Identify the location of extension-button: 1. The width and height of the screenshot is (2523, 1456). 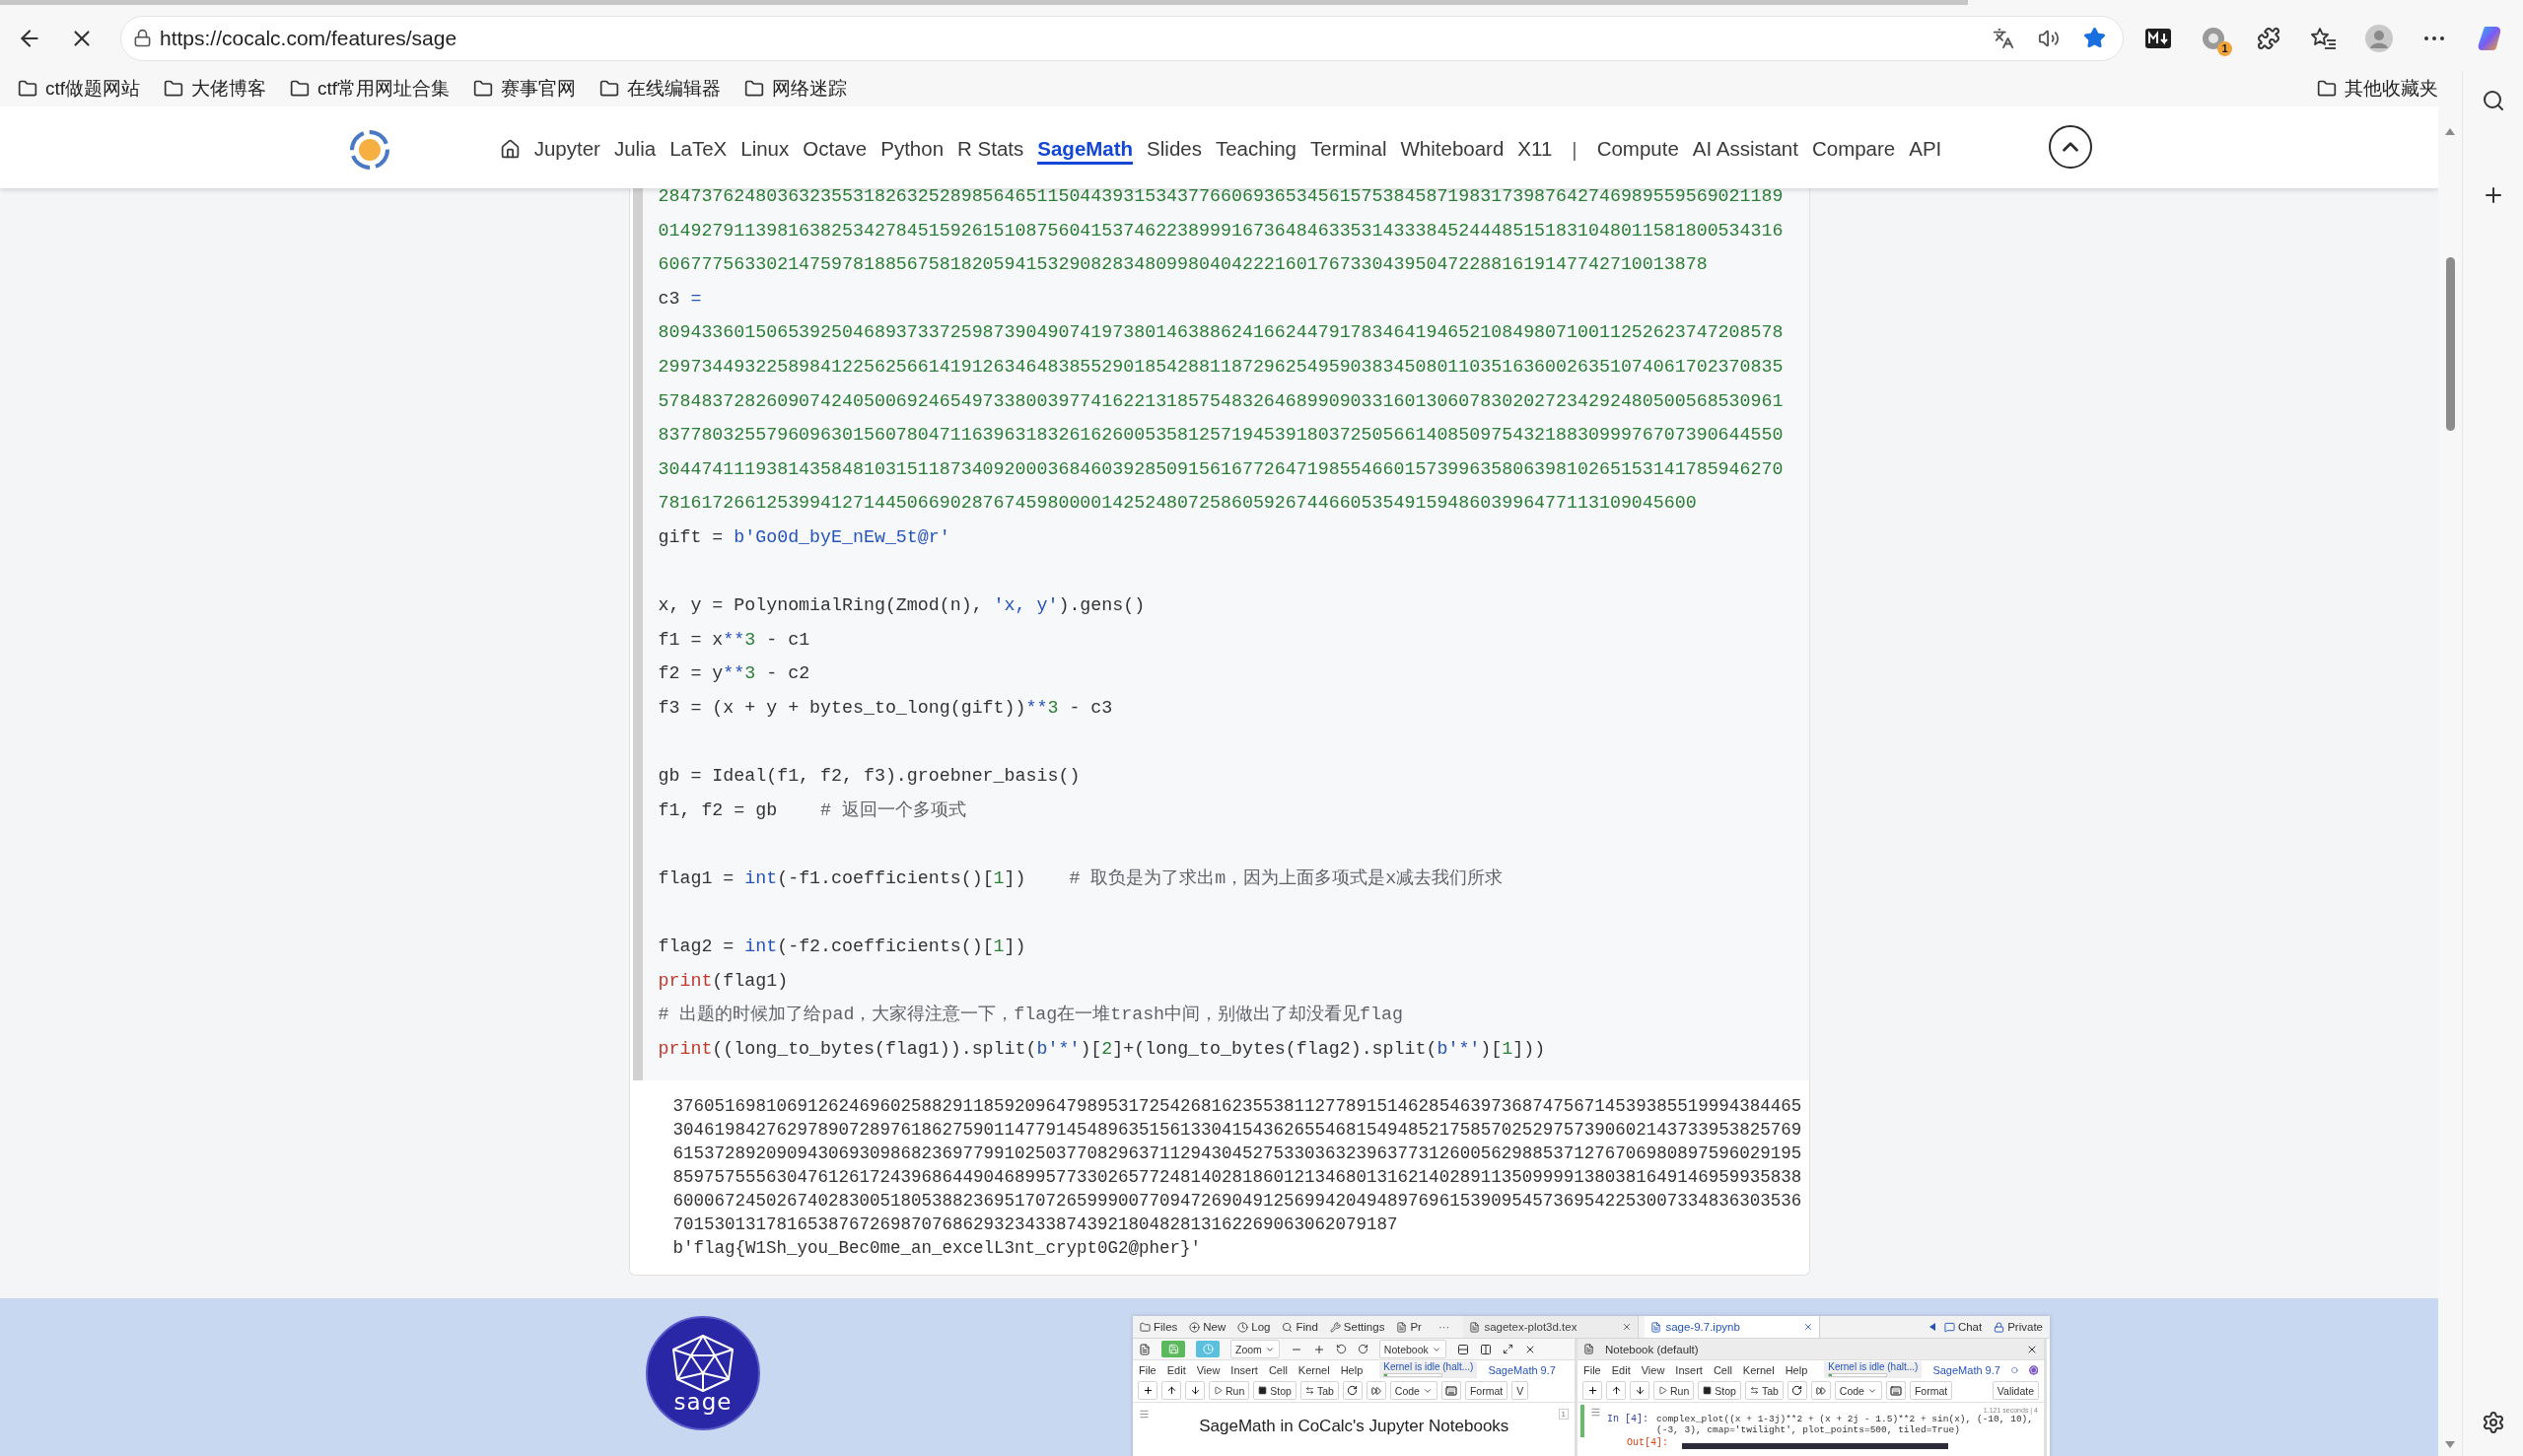
(2213, 38).